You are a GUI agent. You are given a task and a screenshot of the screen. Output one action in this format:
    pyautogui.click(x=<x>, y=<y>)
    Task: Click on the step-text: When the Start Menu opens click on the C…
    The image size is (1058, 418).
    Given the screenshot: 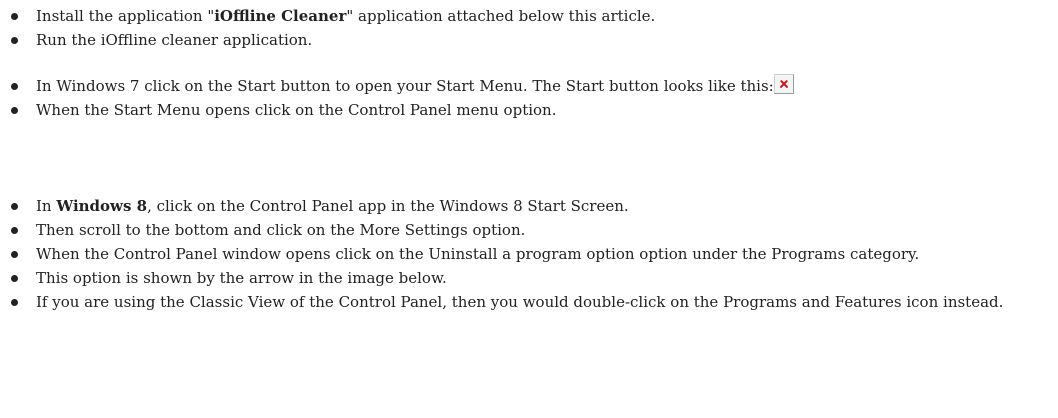 What is the action you would take?
    pyautogui.click(x=296, y=110)
    